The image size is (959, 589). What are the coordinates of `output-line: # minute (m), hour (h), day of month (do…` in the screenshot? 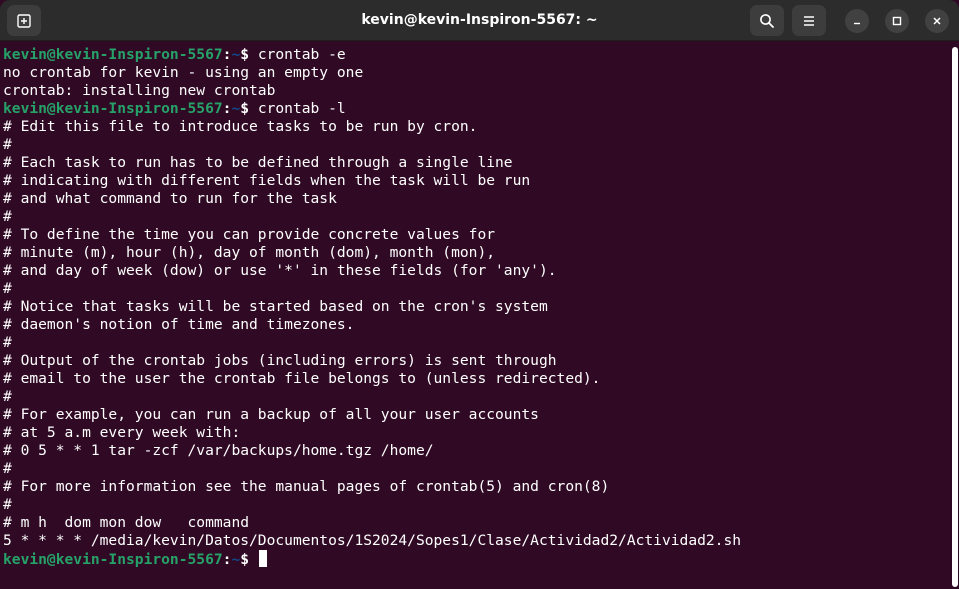 It's located at (249, 252).